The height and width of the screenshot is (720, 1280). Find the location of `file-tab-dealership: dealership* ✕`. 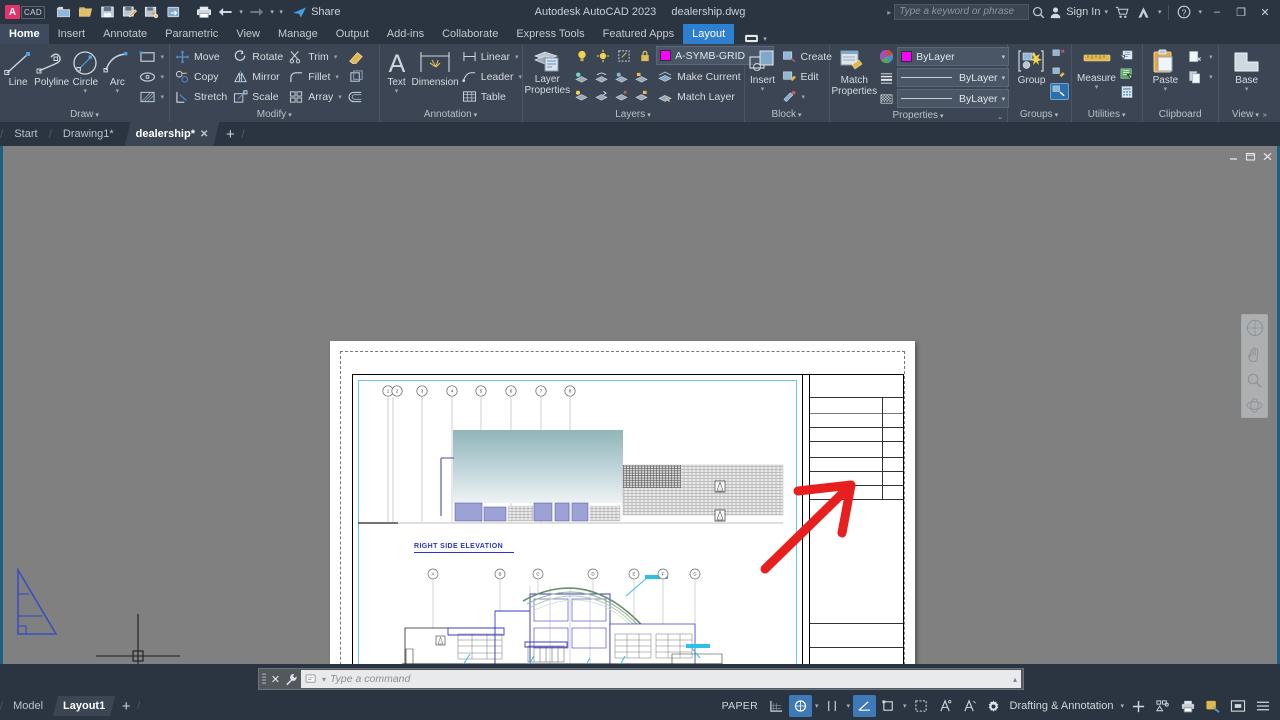

file-tab-dealership: dealership* ✕ is located at coordinates (172, 134).